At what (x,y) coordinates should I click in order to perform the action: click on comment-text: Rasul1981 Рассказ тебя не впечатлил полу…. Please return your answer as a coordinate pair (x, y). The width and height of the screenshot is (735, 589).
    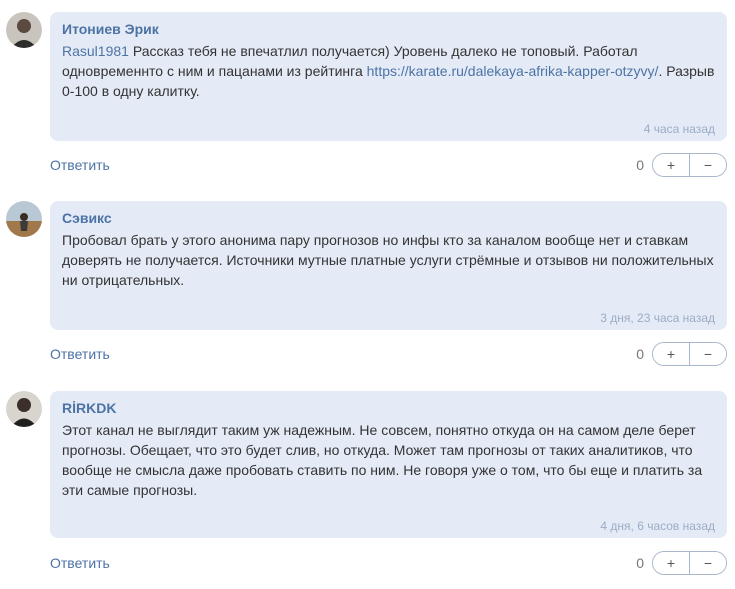
    Looking at the image, I should click on (388, 71).